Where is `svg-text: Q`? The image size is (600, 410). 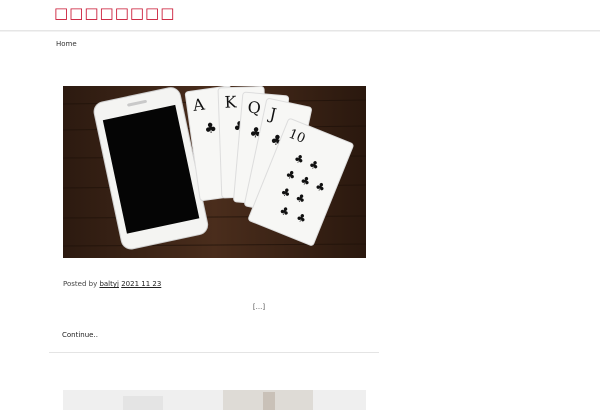
svg-text: Q is located at coordinates (254, 108).